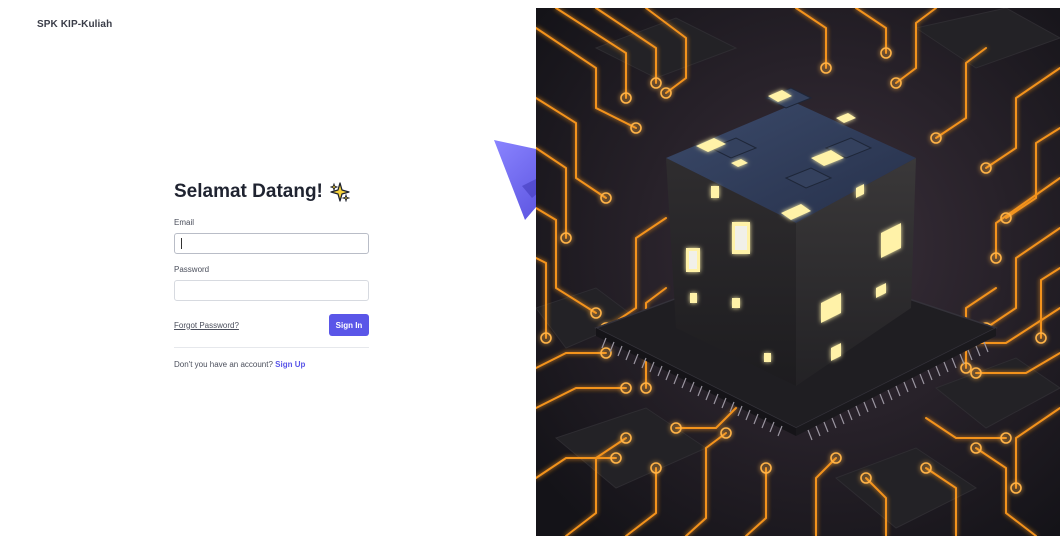 The height and width of the screenshot is (536, 1060). I want to click on forgot-password-link: Forgot Password?, so click(206, 325).